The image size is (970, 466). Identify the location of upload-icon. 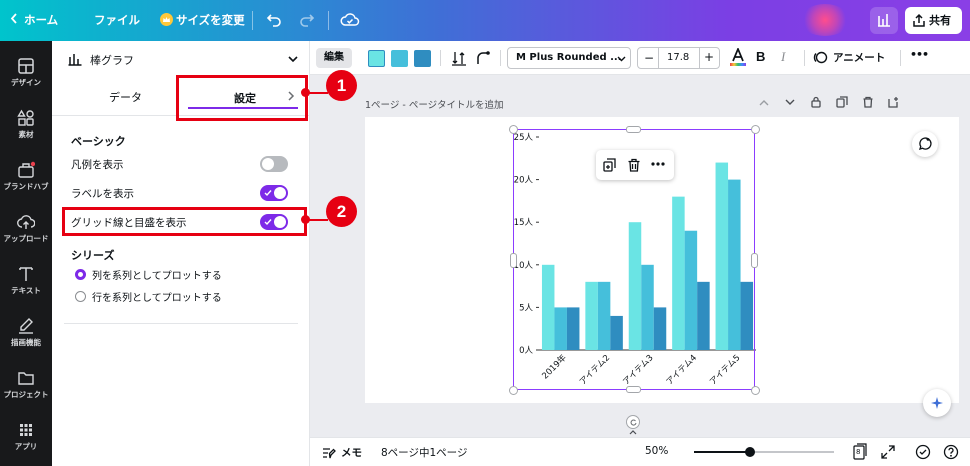
(26, 222).